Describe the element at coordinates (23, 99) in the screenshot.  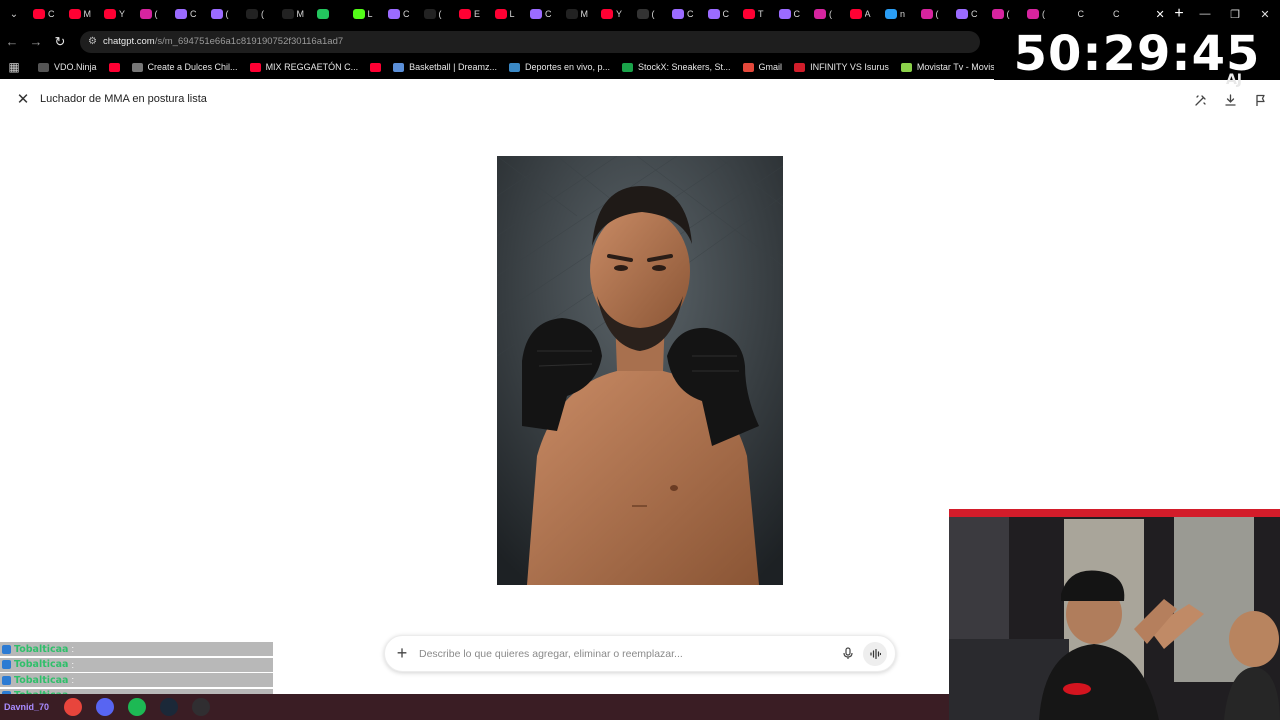
I see `close-icon: ✕` at that location.